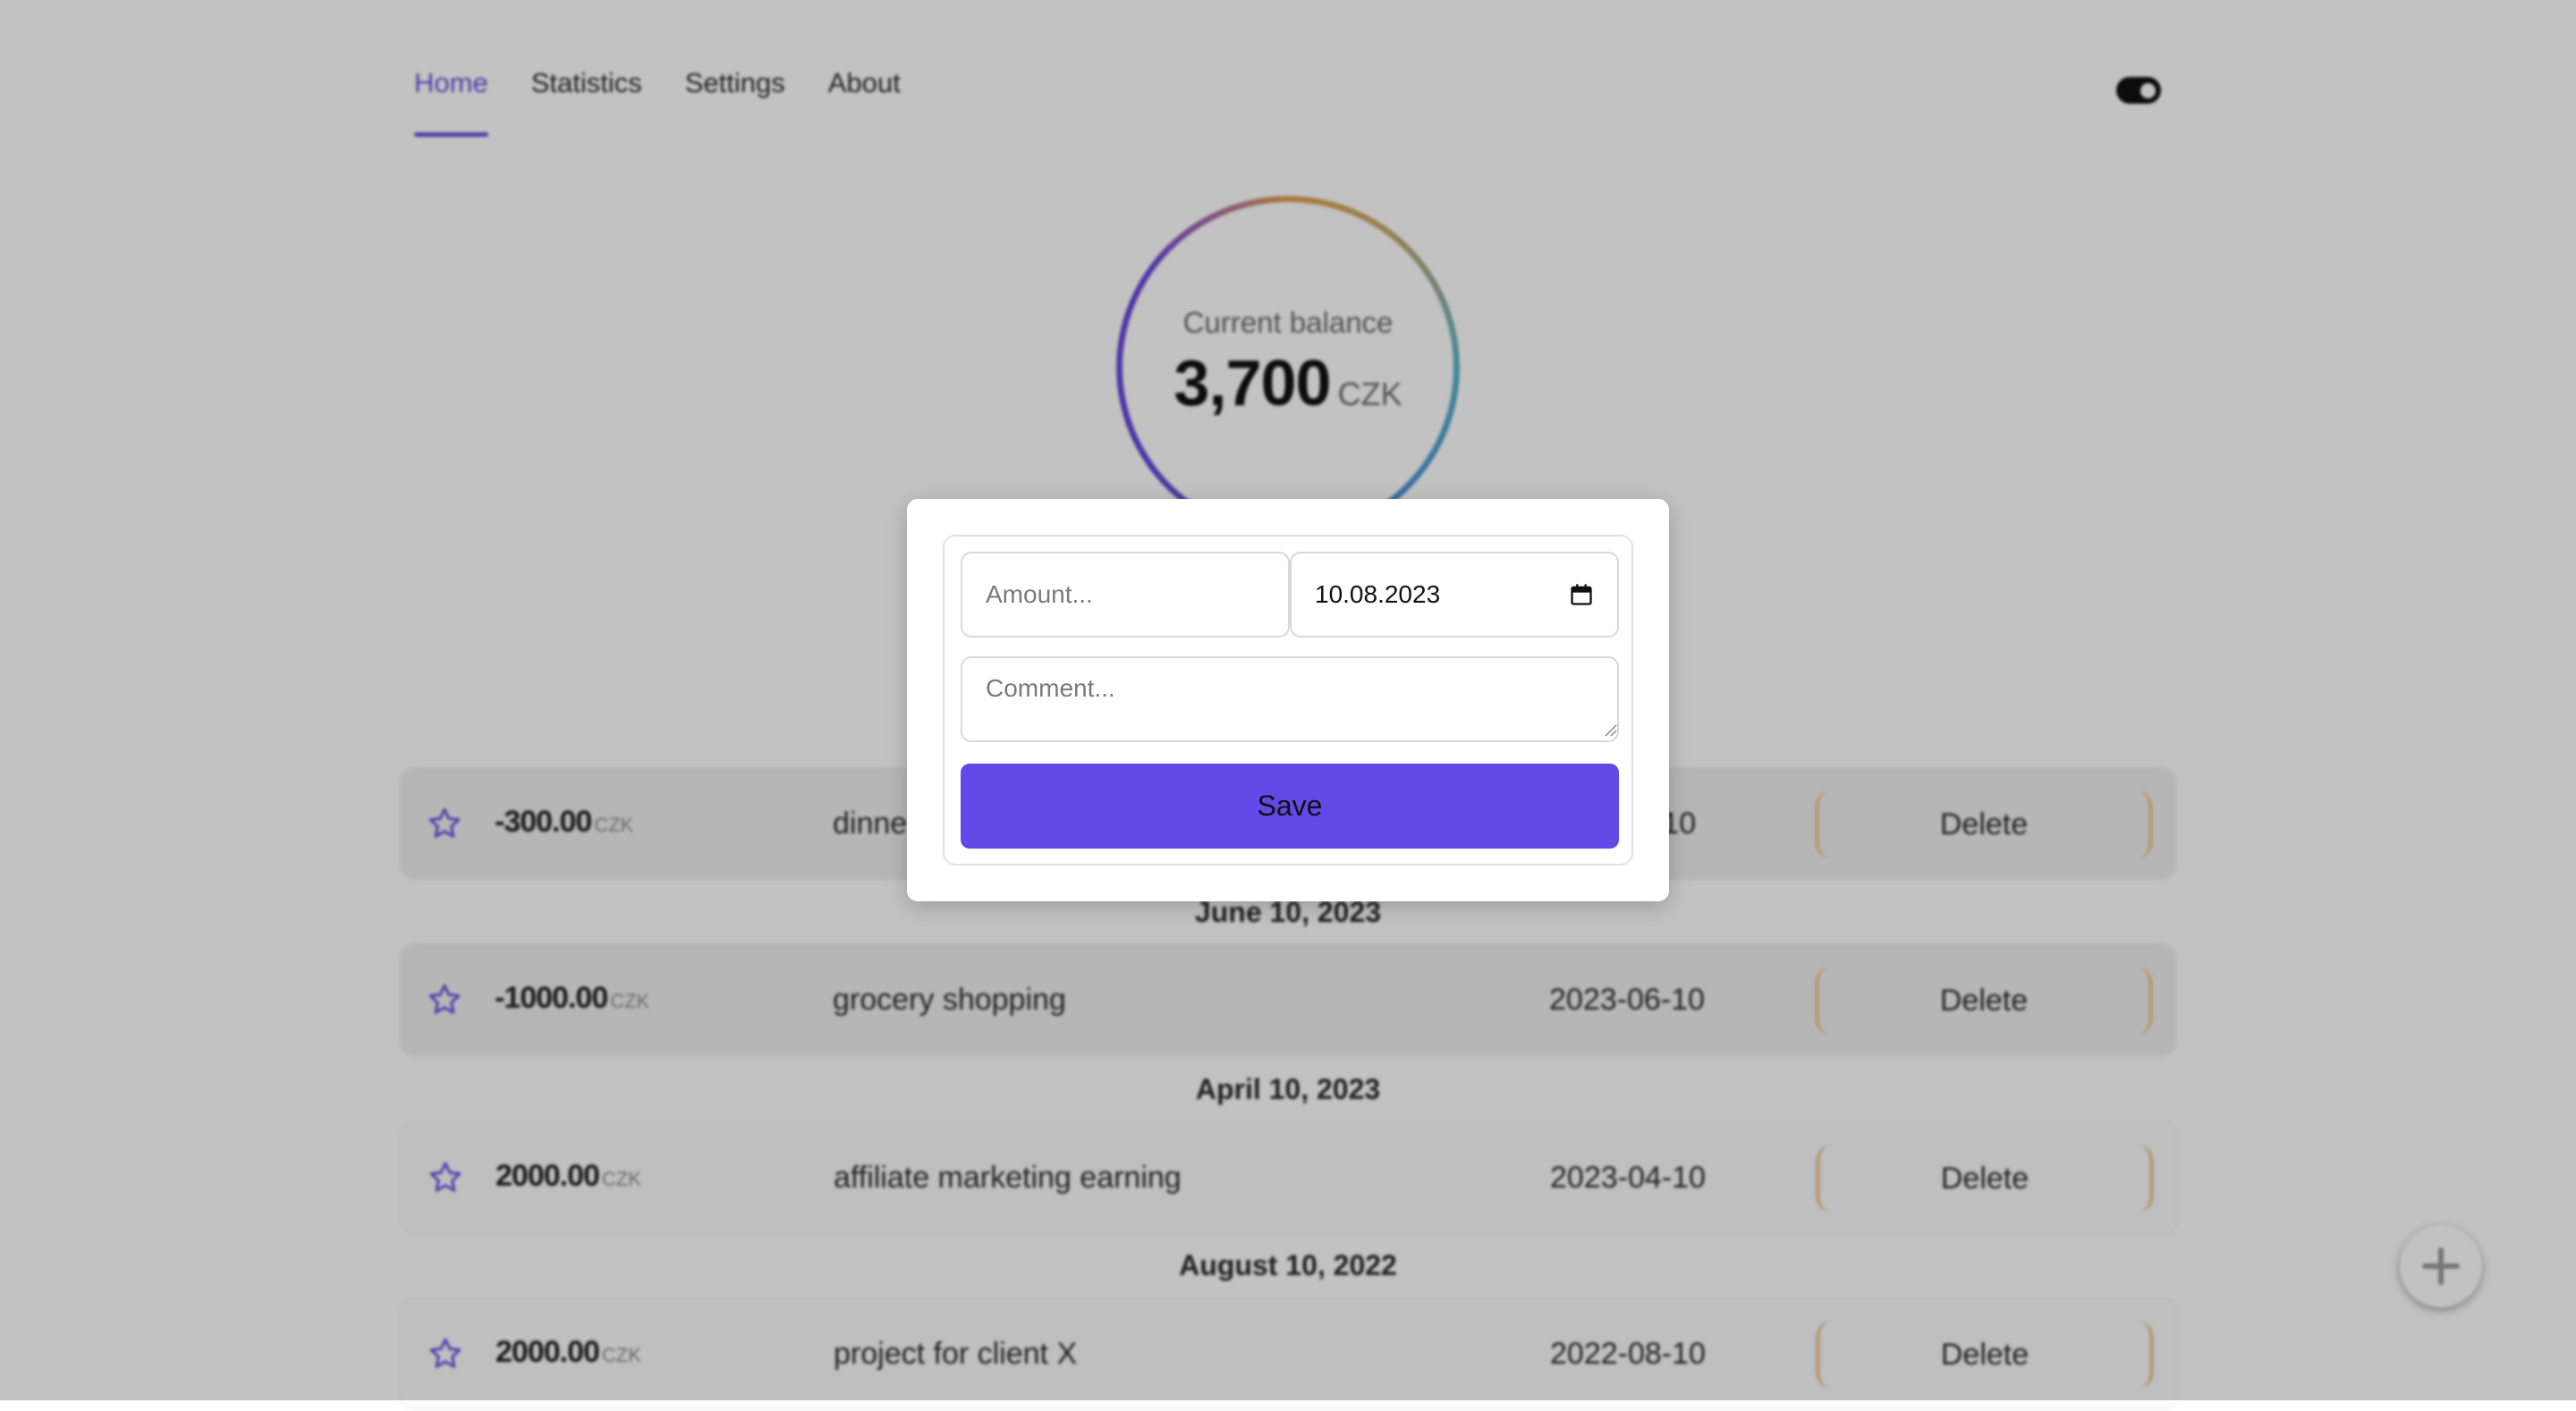  Describe the element at coordinates (1378, 594) in the screenshot. I see `date-value: 10.08.2023` at that location.